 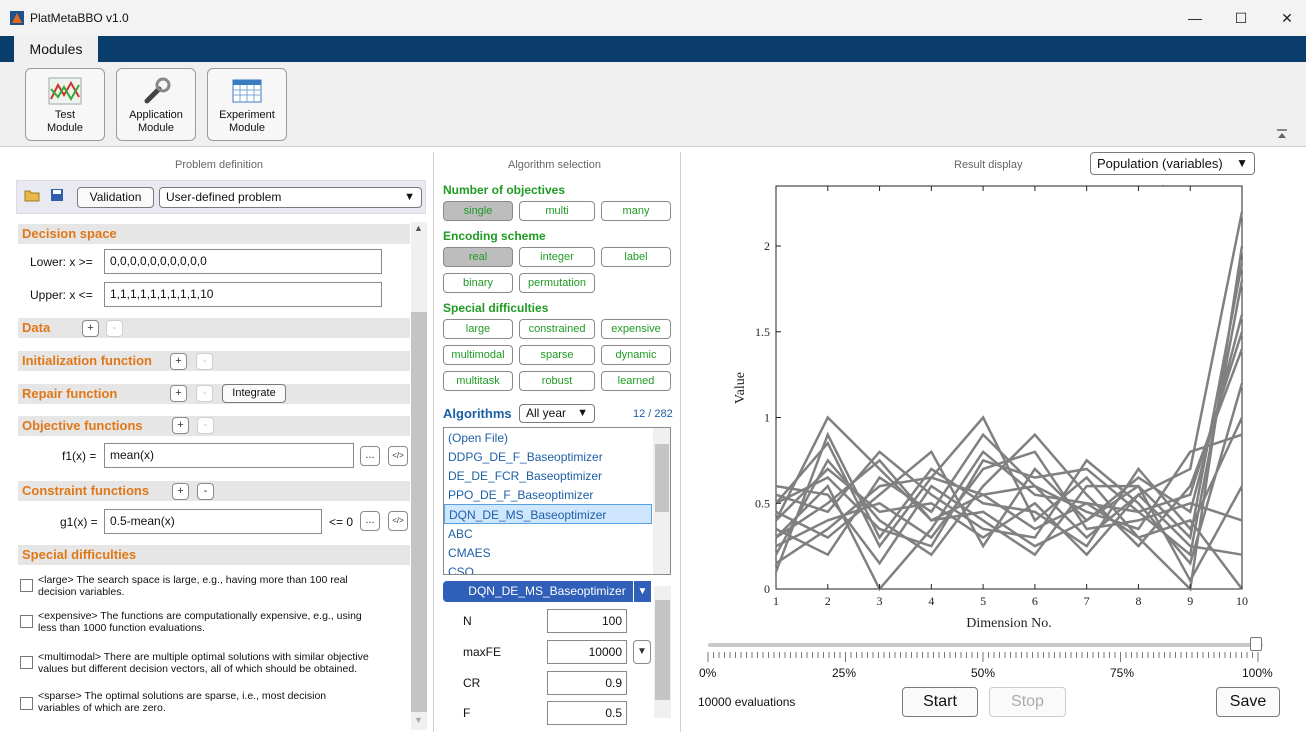 What do you see at coordinates (662, 478) in the screenshot?
I see `list-scrollbar-thumb` at bounding box center [662, 478].